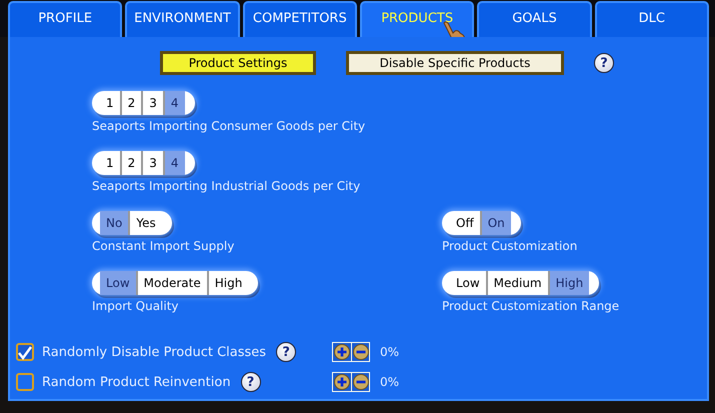  I want to click on tab: ENVIRONMENT, so click(182, 19).